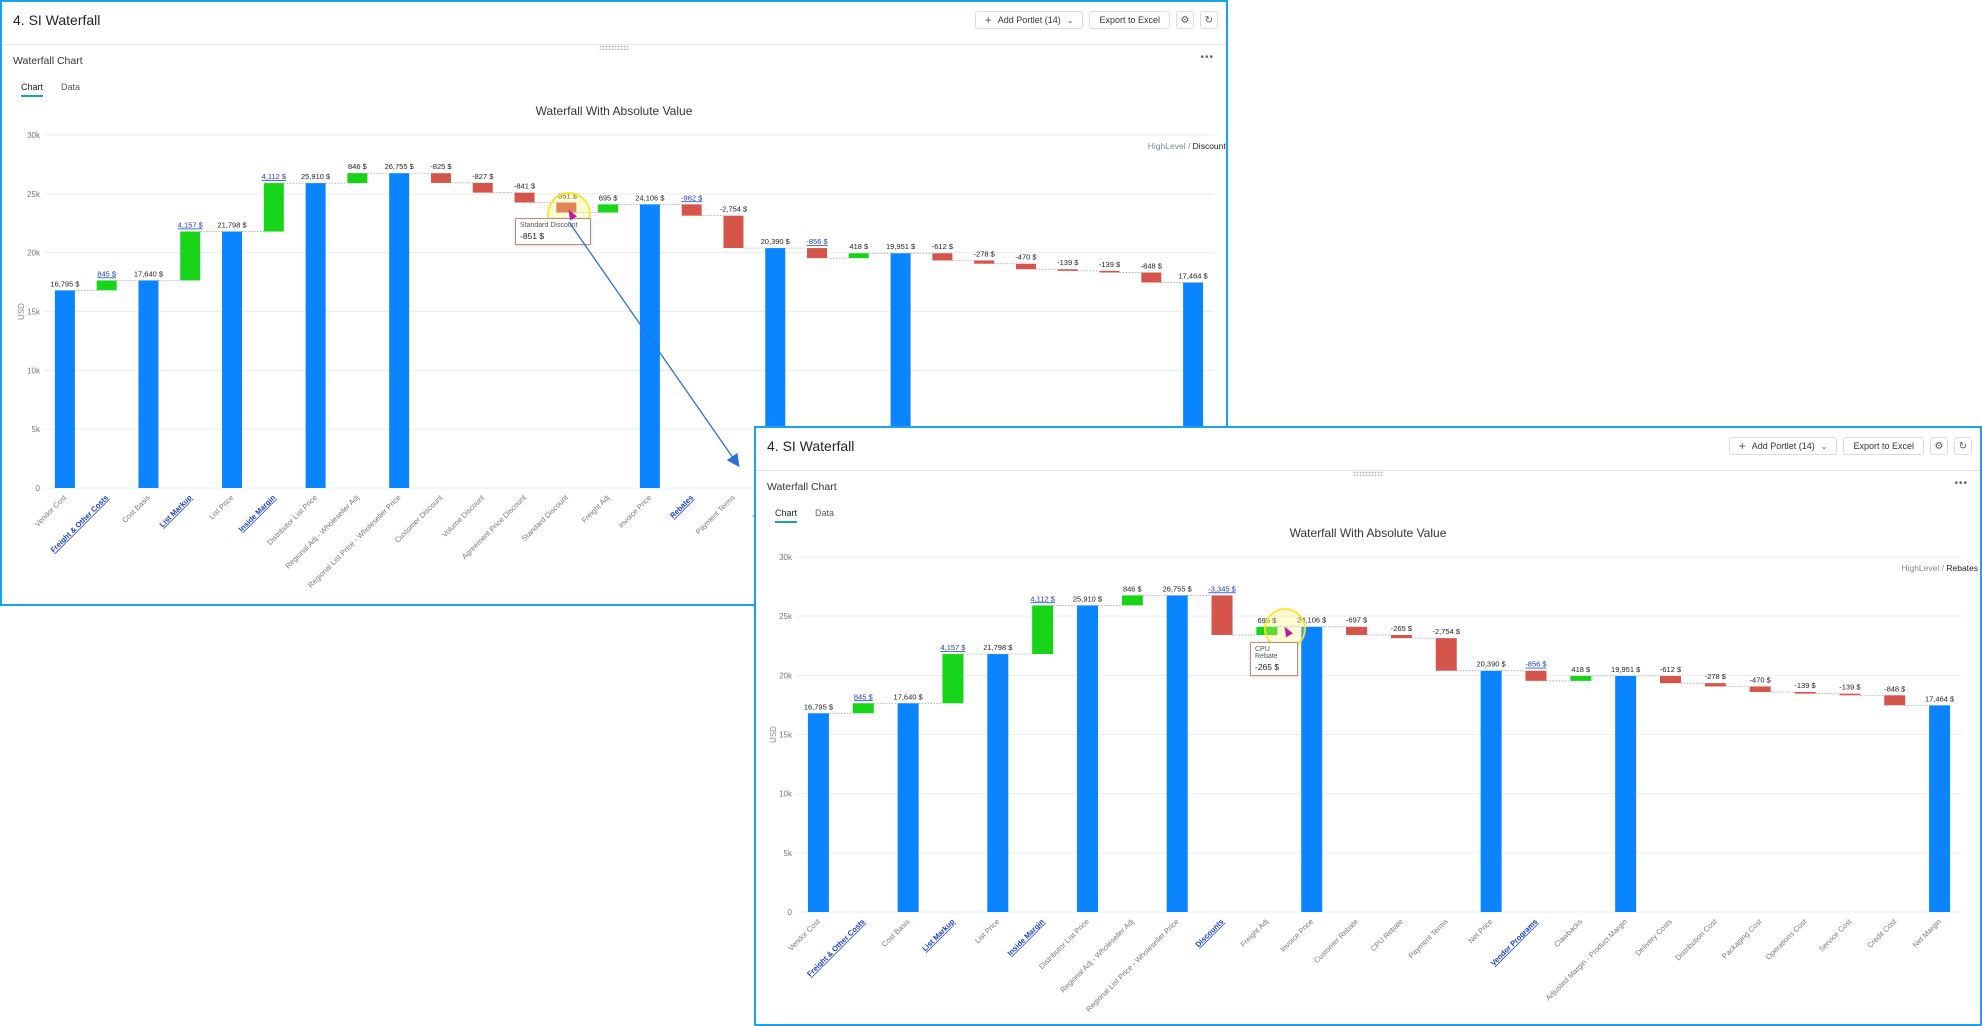  What do you see at coordinates (773, 734) in the screenshot?
I see `y-axis-label: USD` at bounding box center [773, 734].